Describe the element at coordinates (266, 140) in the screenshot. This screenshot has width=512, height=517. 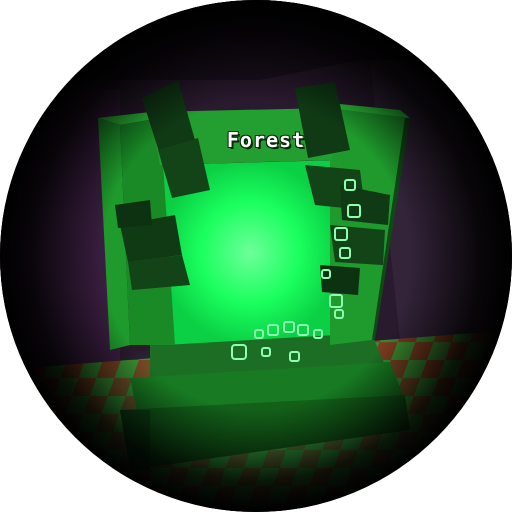
I see `portal-name-label: Forest` at that location.